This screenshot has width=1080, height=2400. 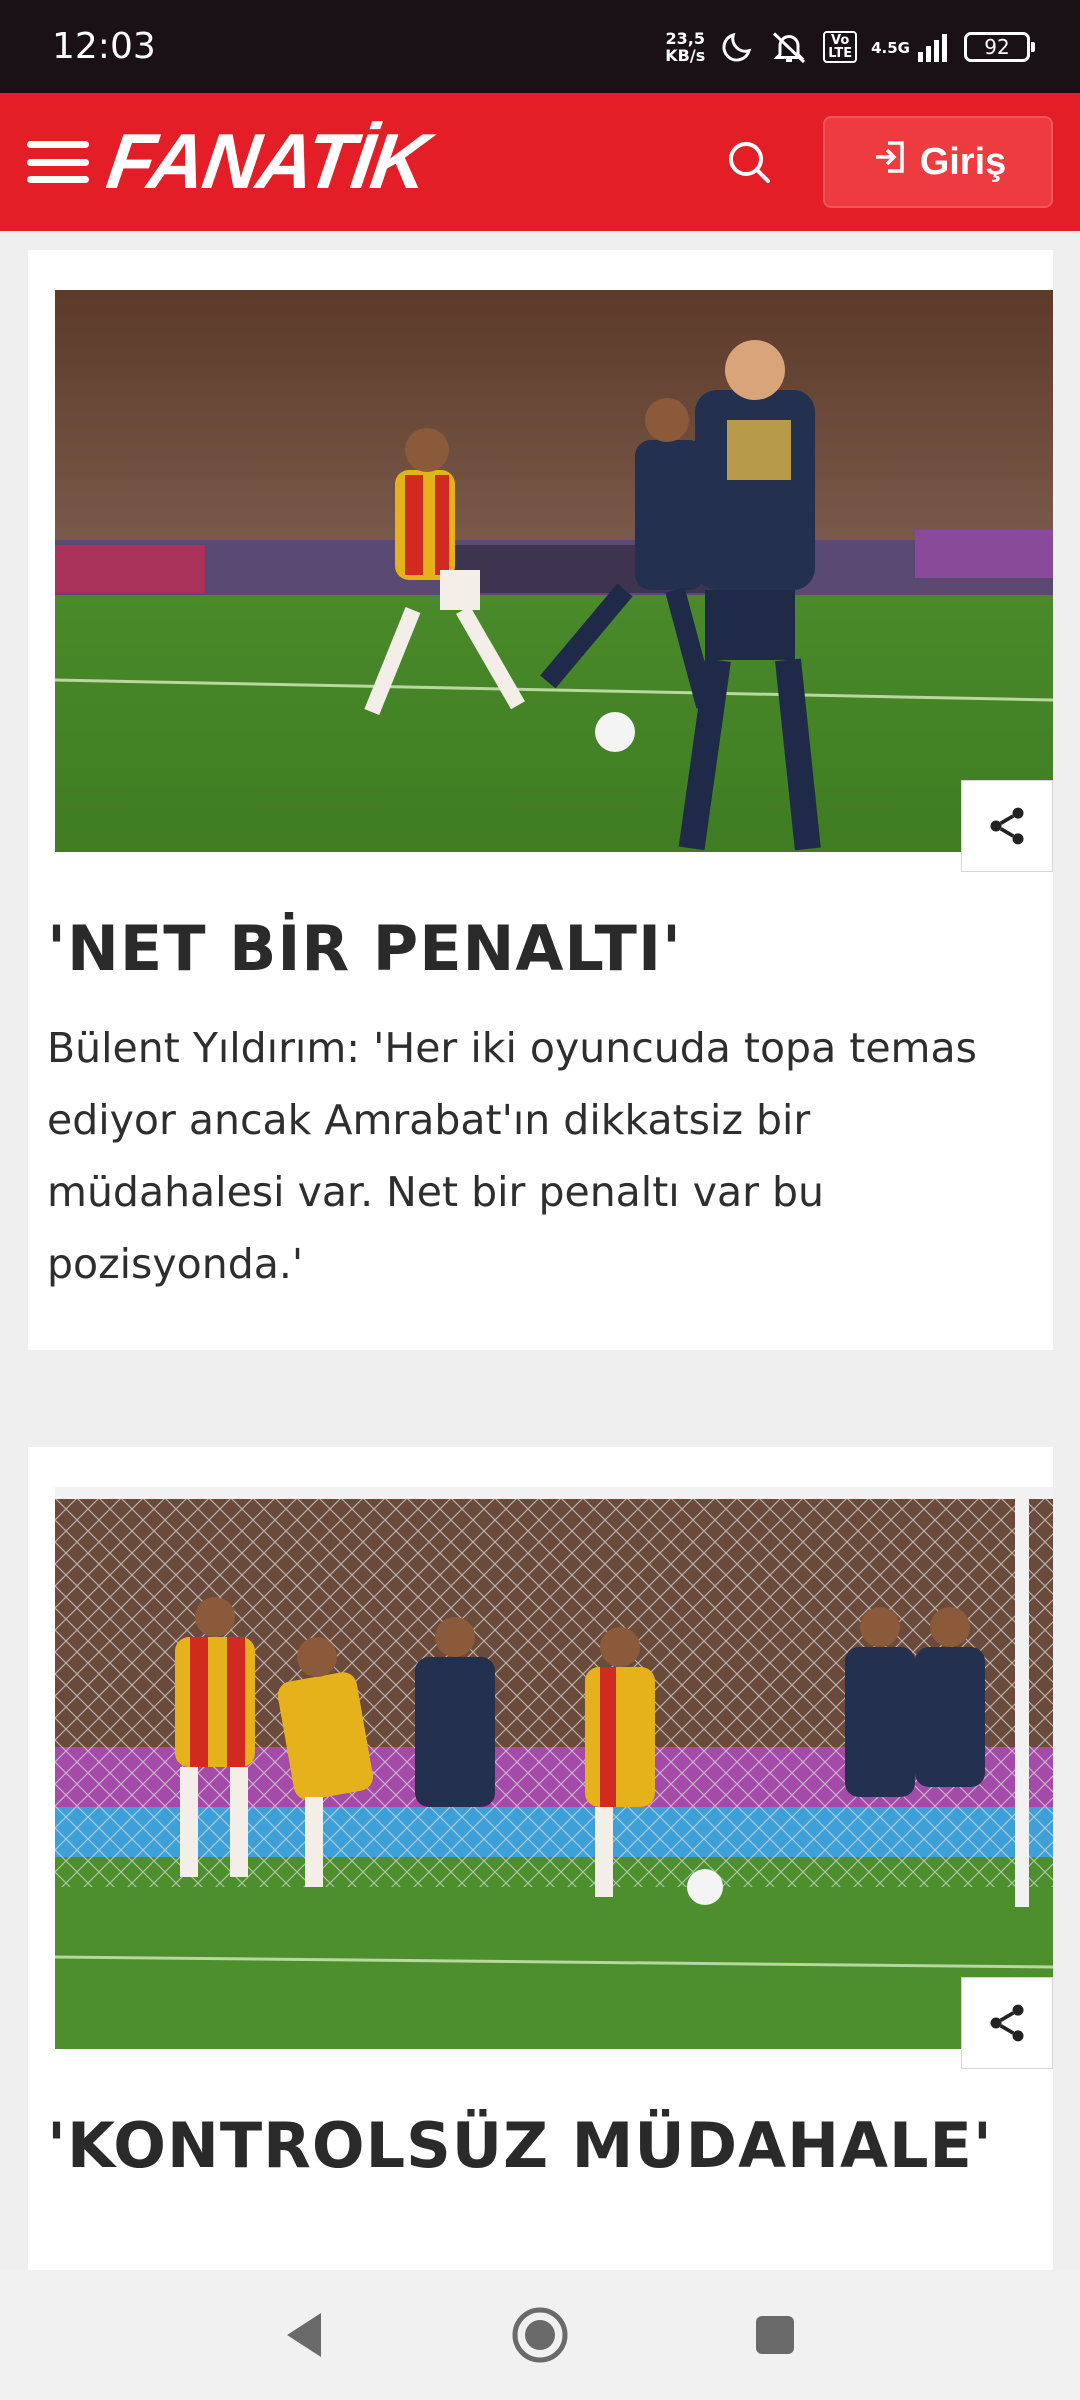 What do you see at coordinates (542, 949) in the screenshot?
I see `article-title: 'NET BİR PENALTI'` at bounding box center [542, 949].